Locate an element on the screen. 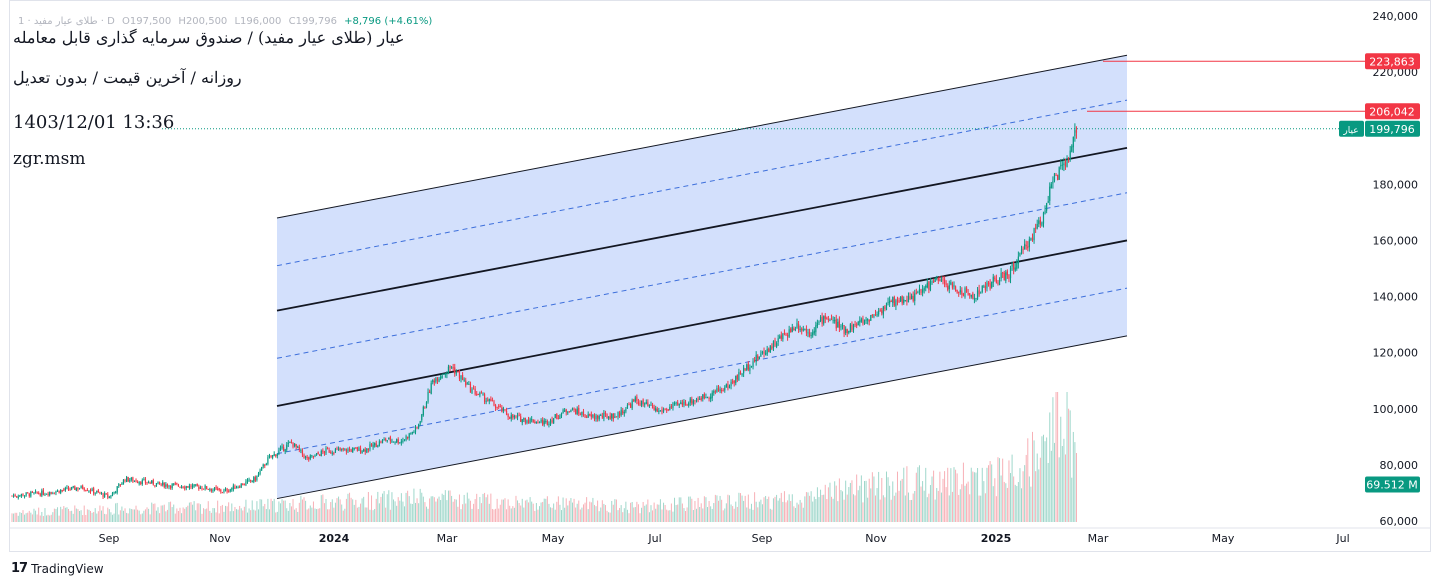 The width and height of the screenshot is (1441, 587). y-tick-label: 100,000 is located at coordinates (1396, 409).